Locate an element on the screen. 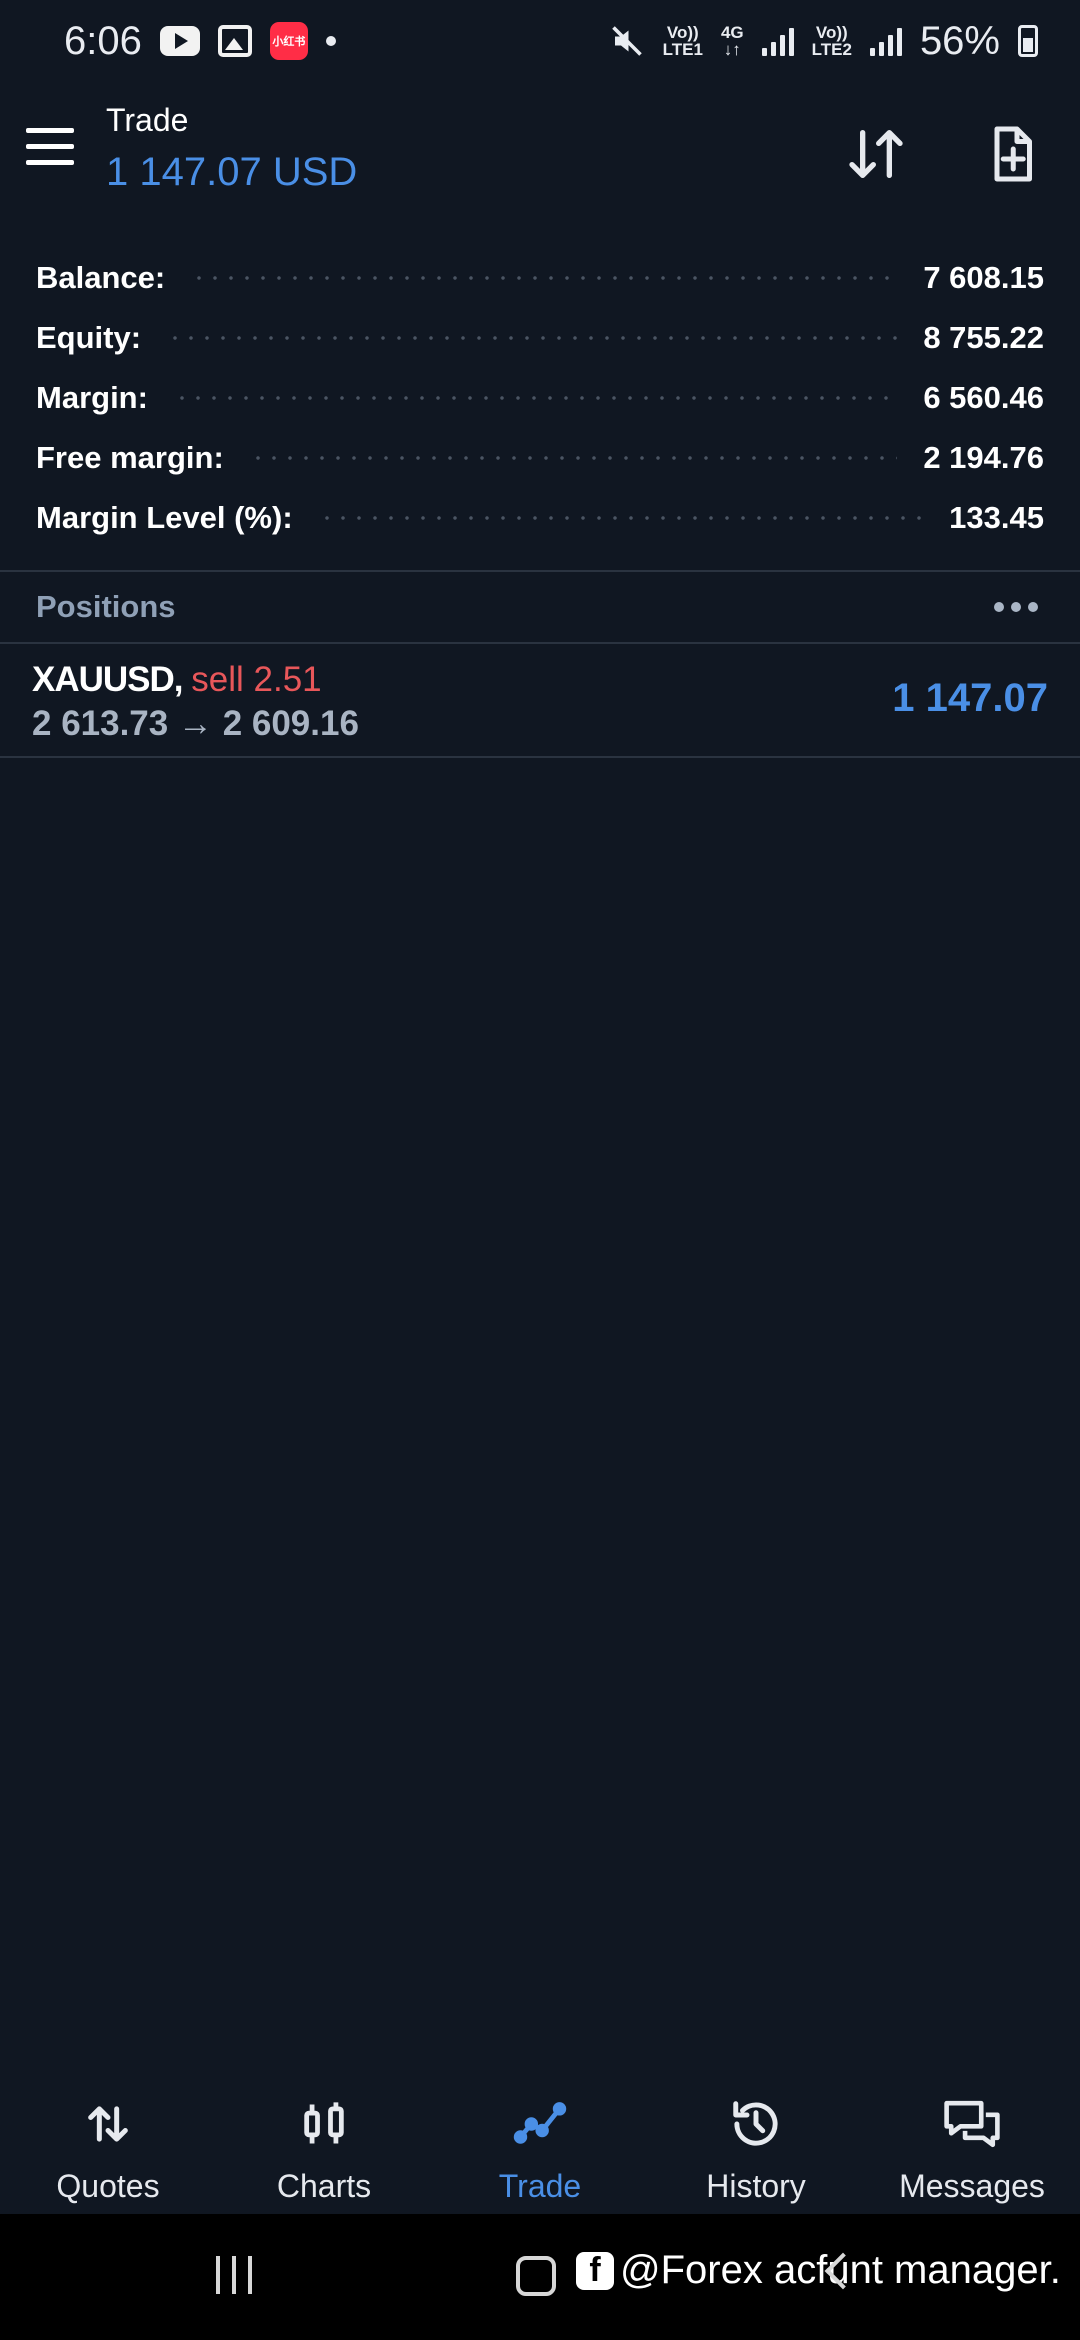 The height and width of the screenshot is (2340, 1080). position-side: sell 2.51 is located at coordinates (256, 679).